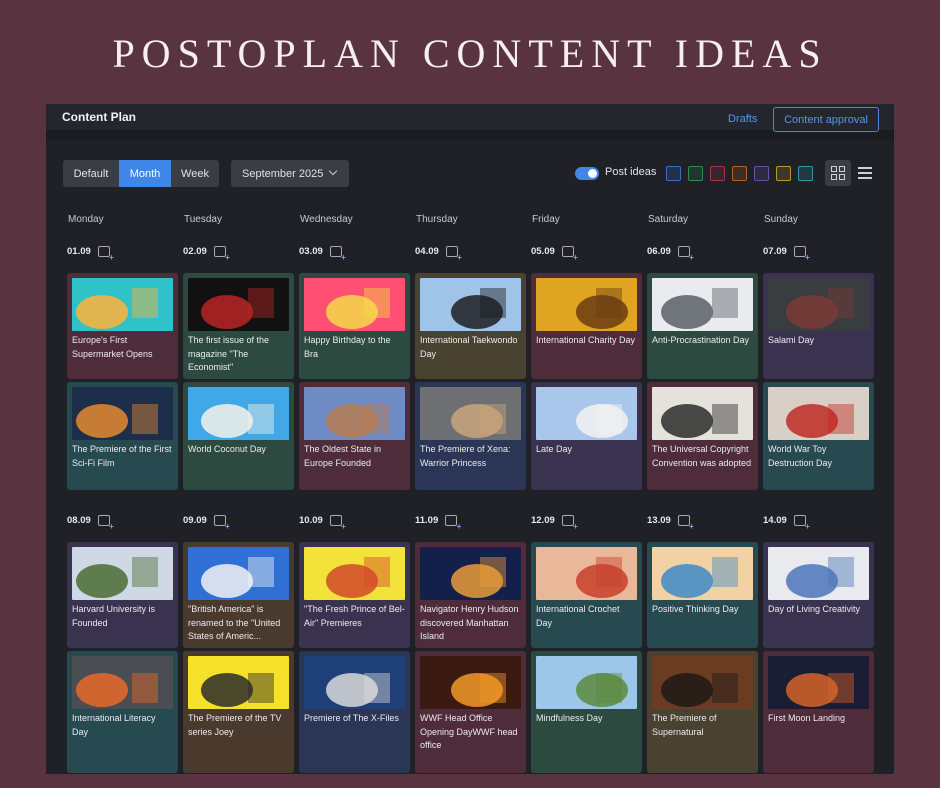 Image resolution: width=940 pixels, height=788 pixels. Describe the element at coordinates (91, 173) in the screenshot. I see `view-default-button: Default` at that location.